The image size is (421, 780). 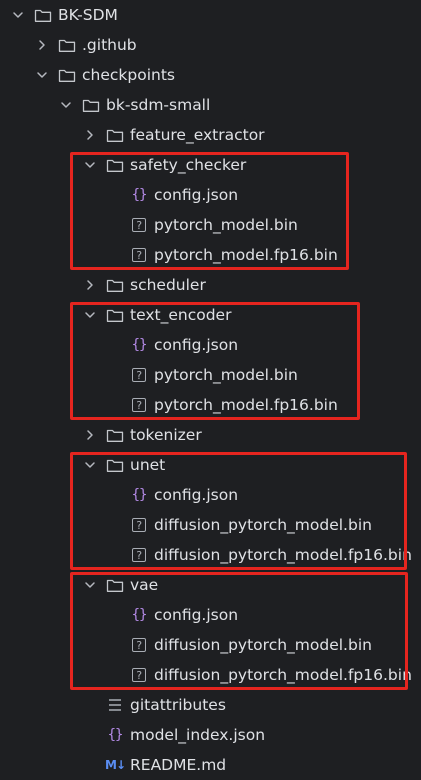 I want to click on tree-item-label: vae, so click(x=144, y=585).